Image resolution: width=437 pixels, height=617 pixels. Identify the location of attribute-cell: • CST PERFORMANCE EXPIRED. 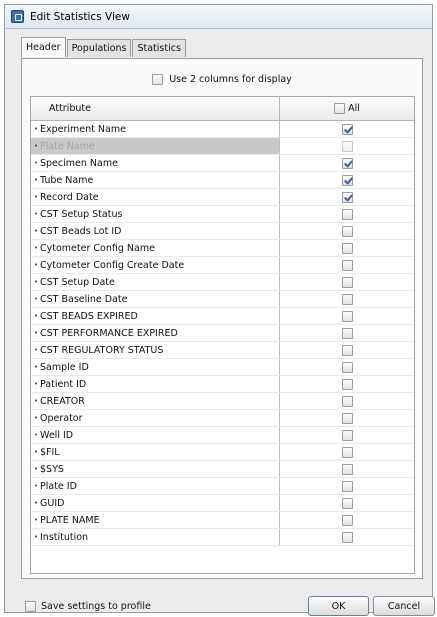
(155, 333).